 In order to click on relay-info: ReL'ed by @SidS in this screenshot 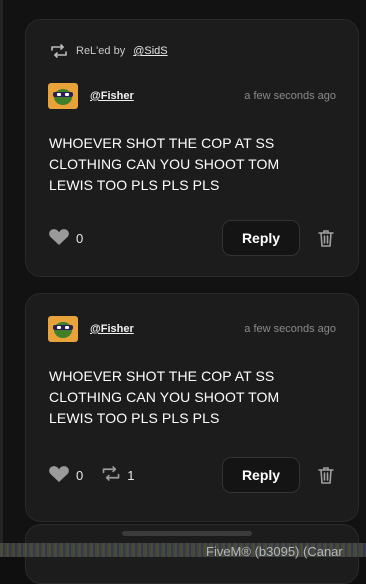, I will do `click(109, 51)`.